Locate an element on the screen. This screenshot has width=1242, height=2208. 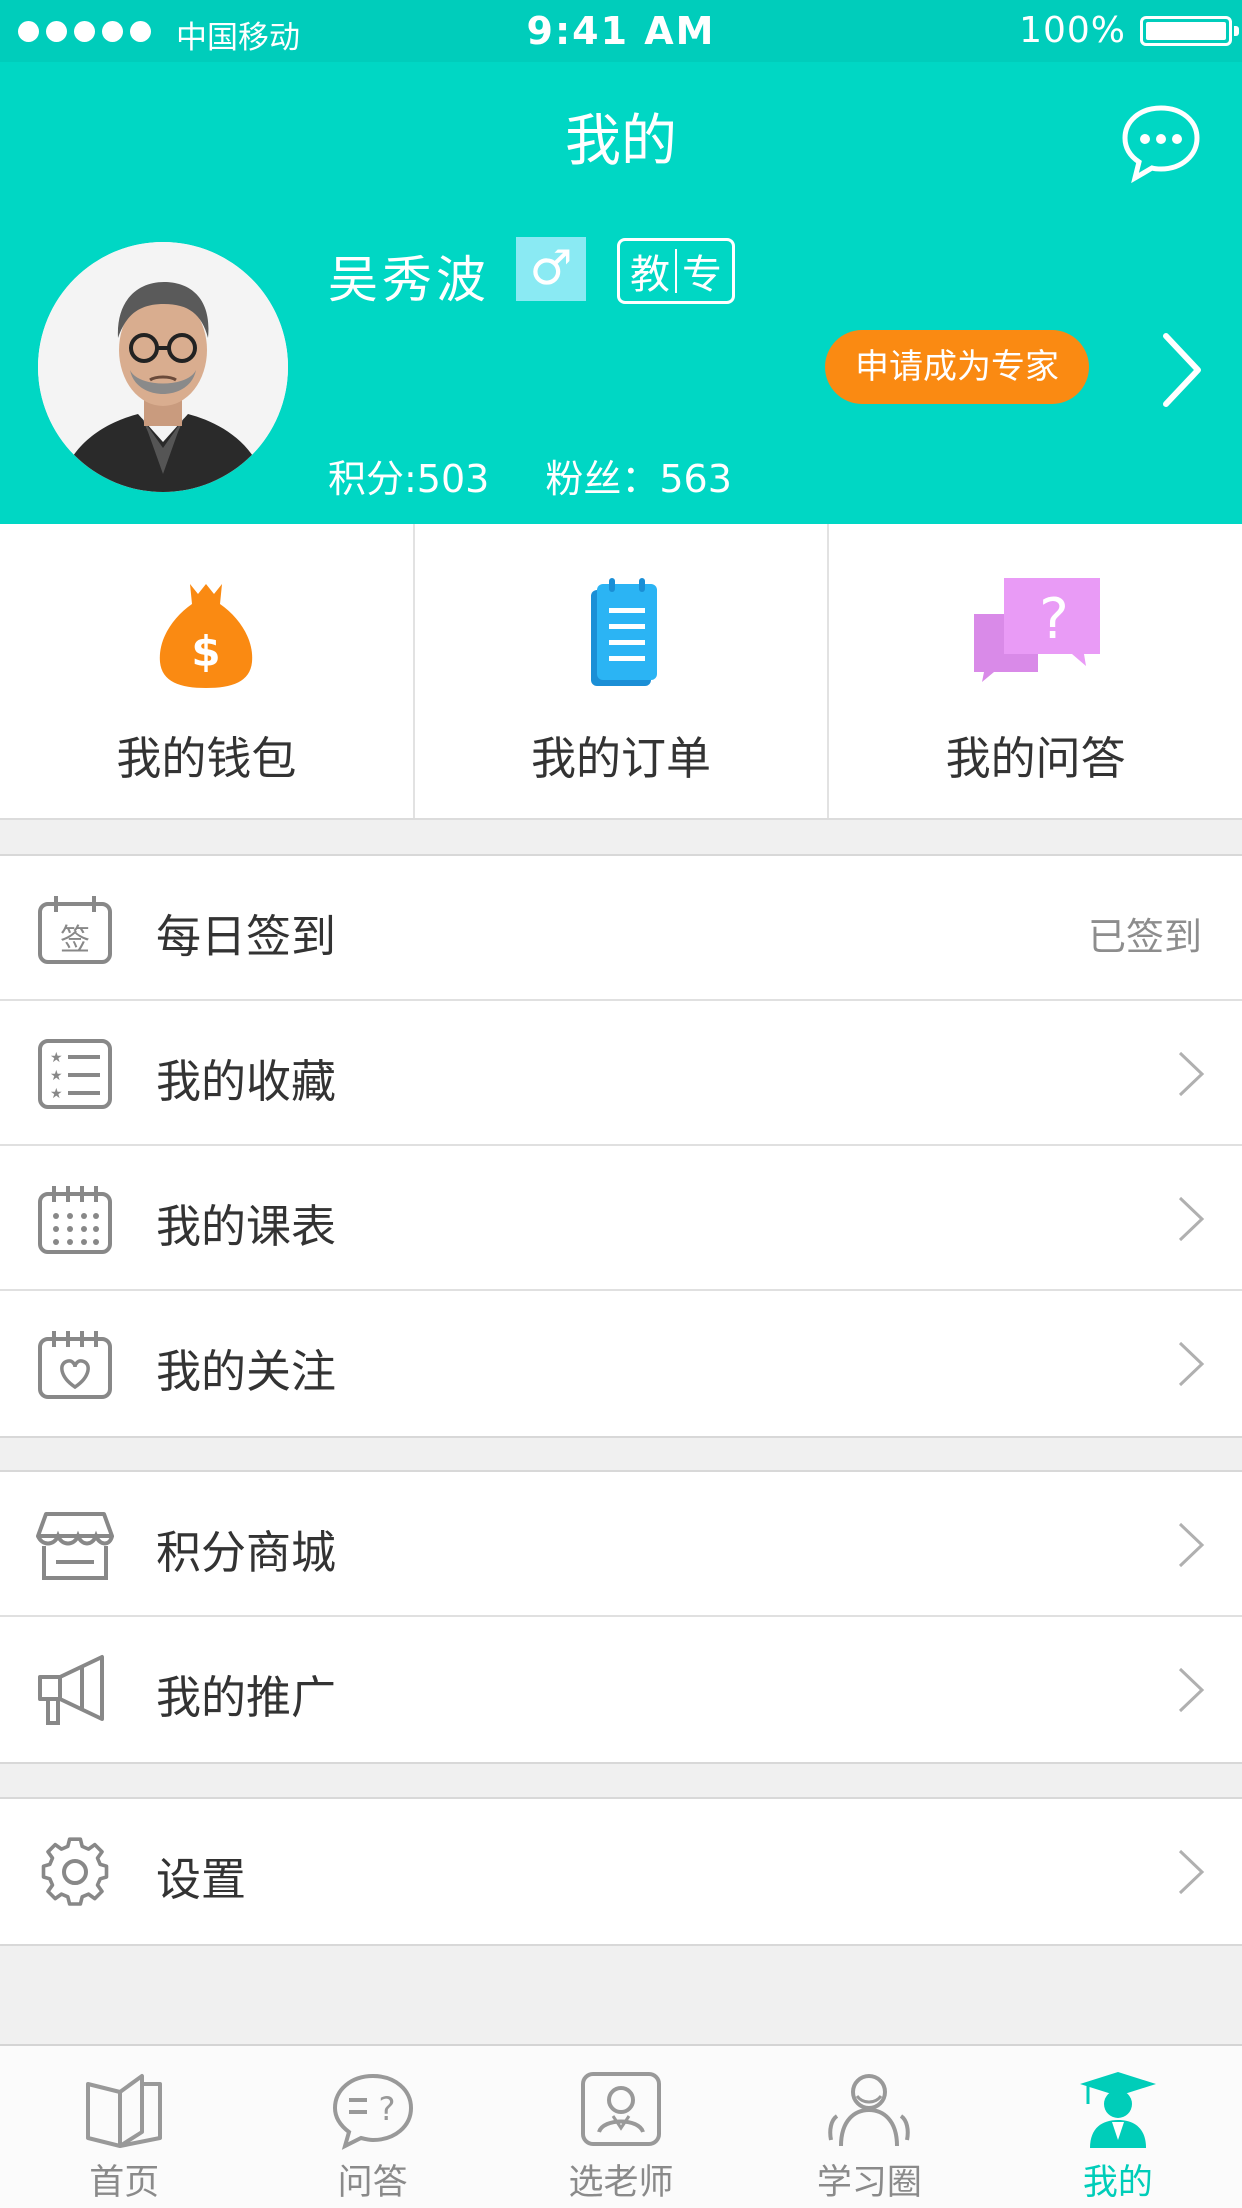
tab-circle-label: 学习圈 is located at coordinates (869, 2183).